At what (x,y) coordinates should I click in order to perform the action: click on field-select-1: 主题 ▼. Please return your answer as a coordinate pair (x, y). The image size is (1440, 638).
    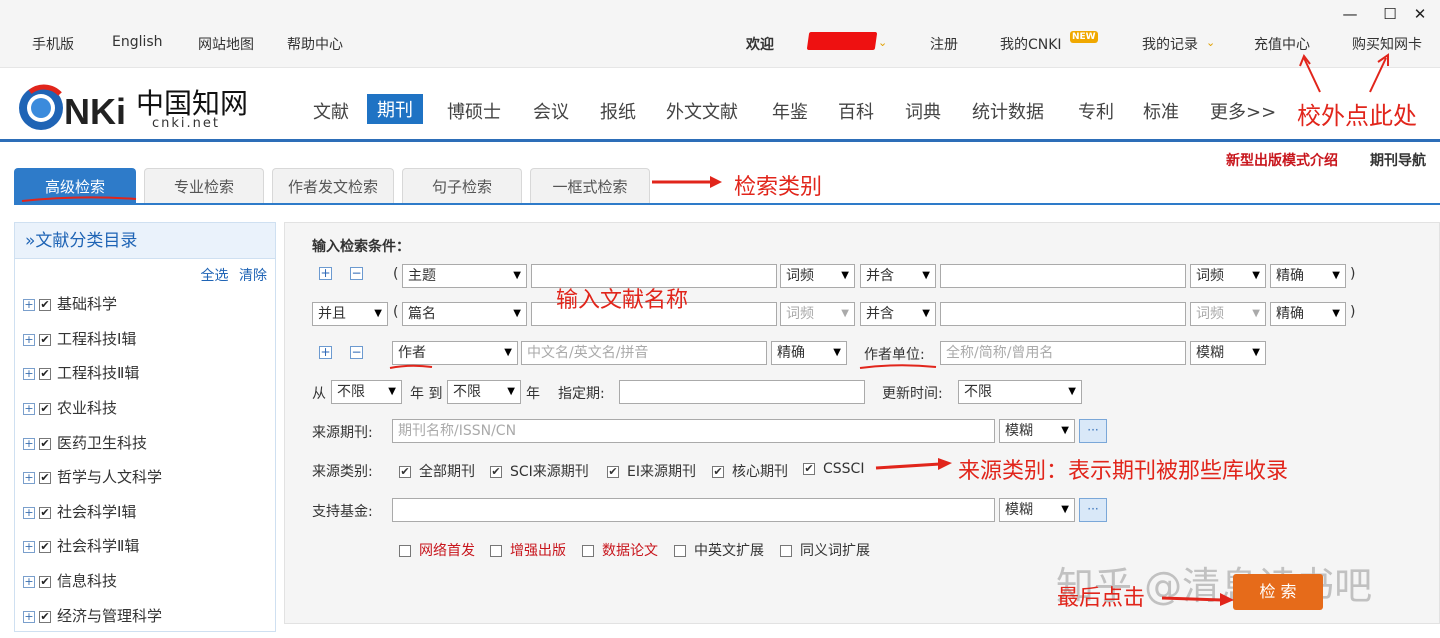
    Looking at the image, I should click on (464, 276).